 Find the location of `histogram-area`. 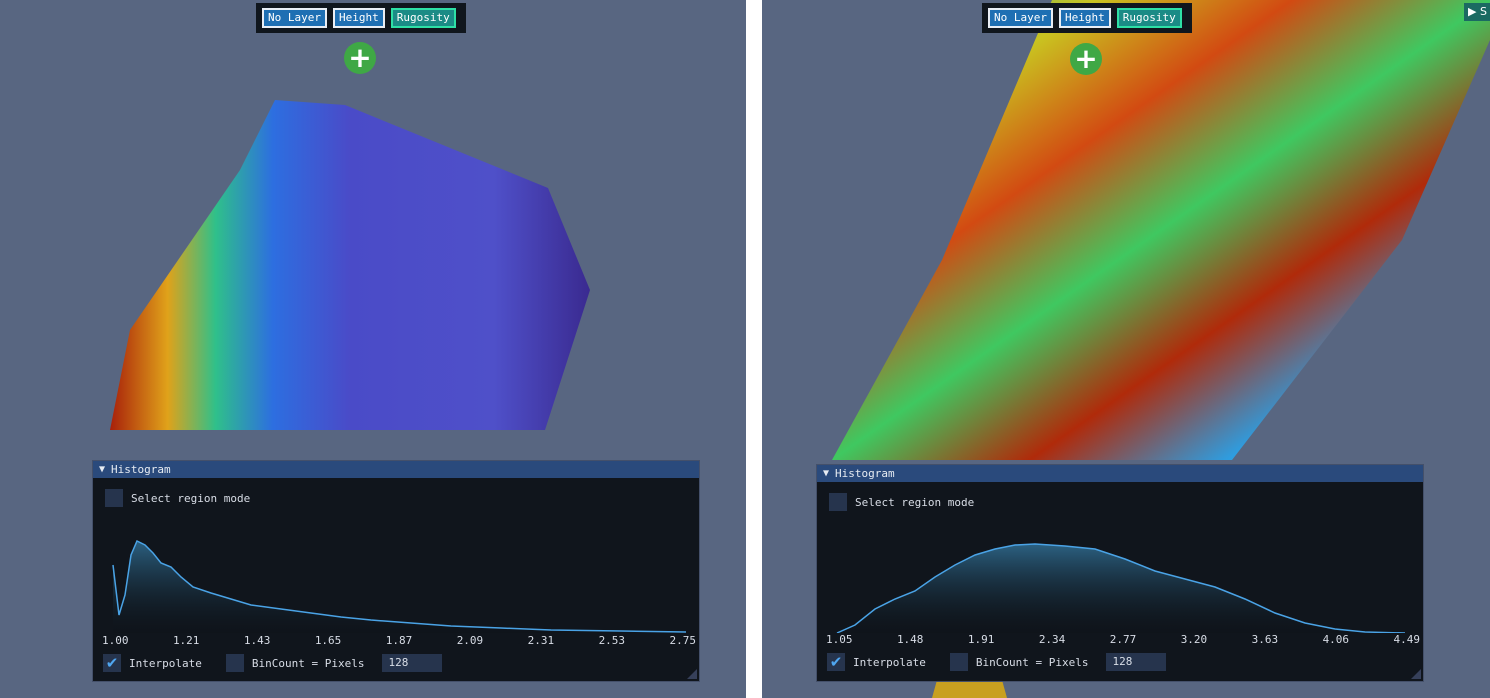

histogram-area is located at coordinates (399, 587).